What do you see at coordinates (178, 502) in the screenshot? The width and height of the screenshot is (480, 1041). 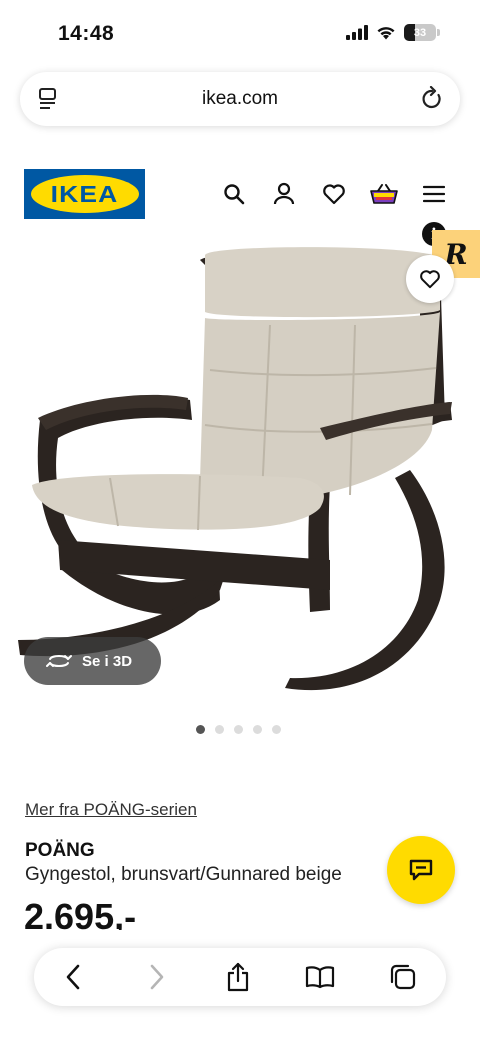 I see `seat-cushion` at bounding box center [178, 502].